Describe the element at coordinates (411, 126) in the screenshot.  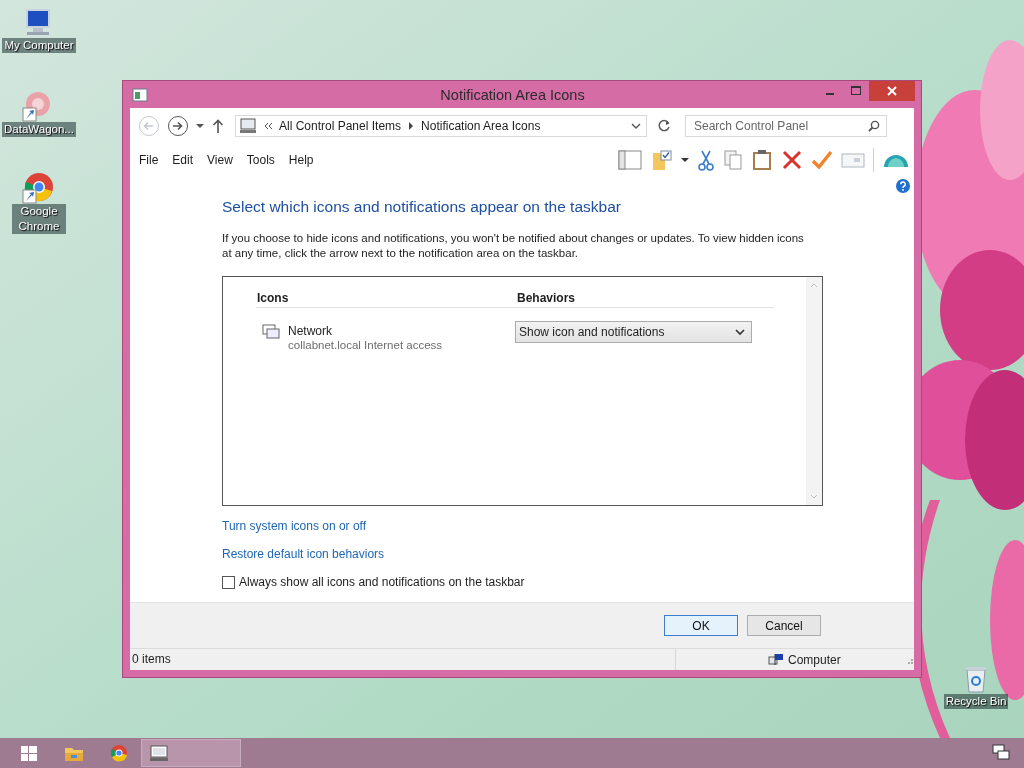
I see `breadcrumb-arrow-icon` at that location.